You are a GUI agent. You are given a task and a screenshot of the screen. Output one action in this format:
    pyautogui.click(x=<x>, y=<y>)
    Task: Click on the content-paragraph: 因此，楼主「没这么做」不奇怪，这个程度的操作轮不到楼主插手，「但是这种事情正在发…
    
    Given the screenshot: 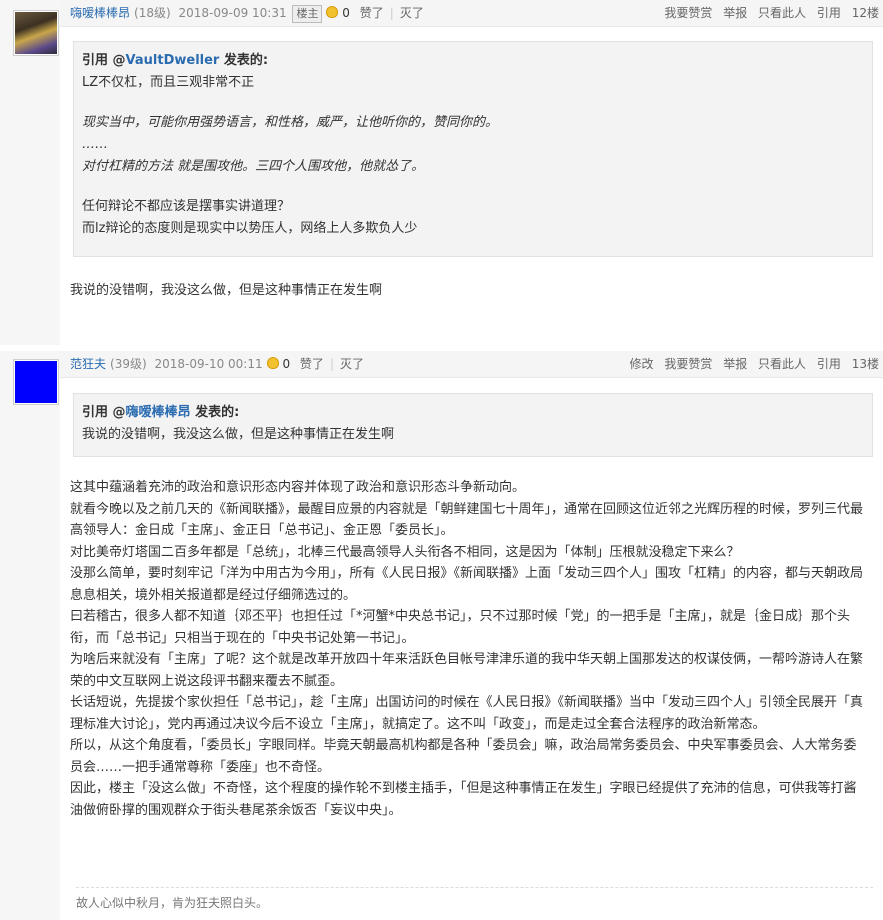 What is the action you would take?
    pyautogui.click(x=463, y=799)
    